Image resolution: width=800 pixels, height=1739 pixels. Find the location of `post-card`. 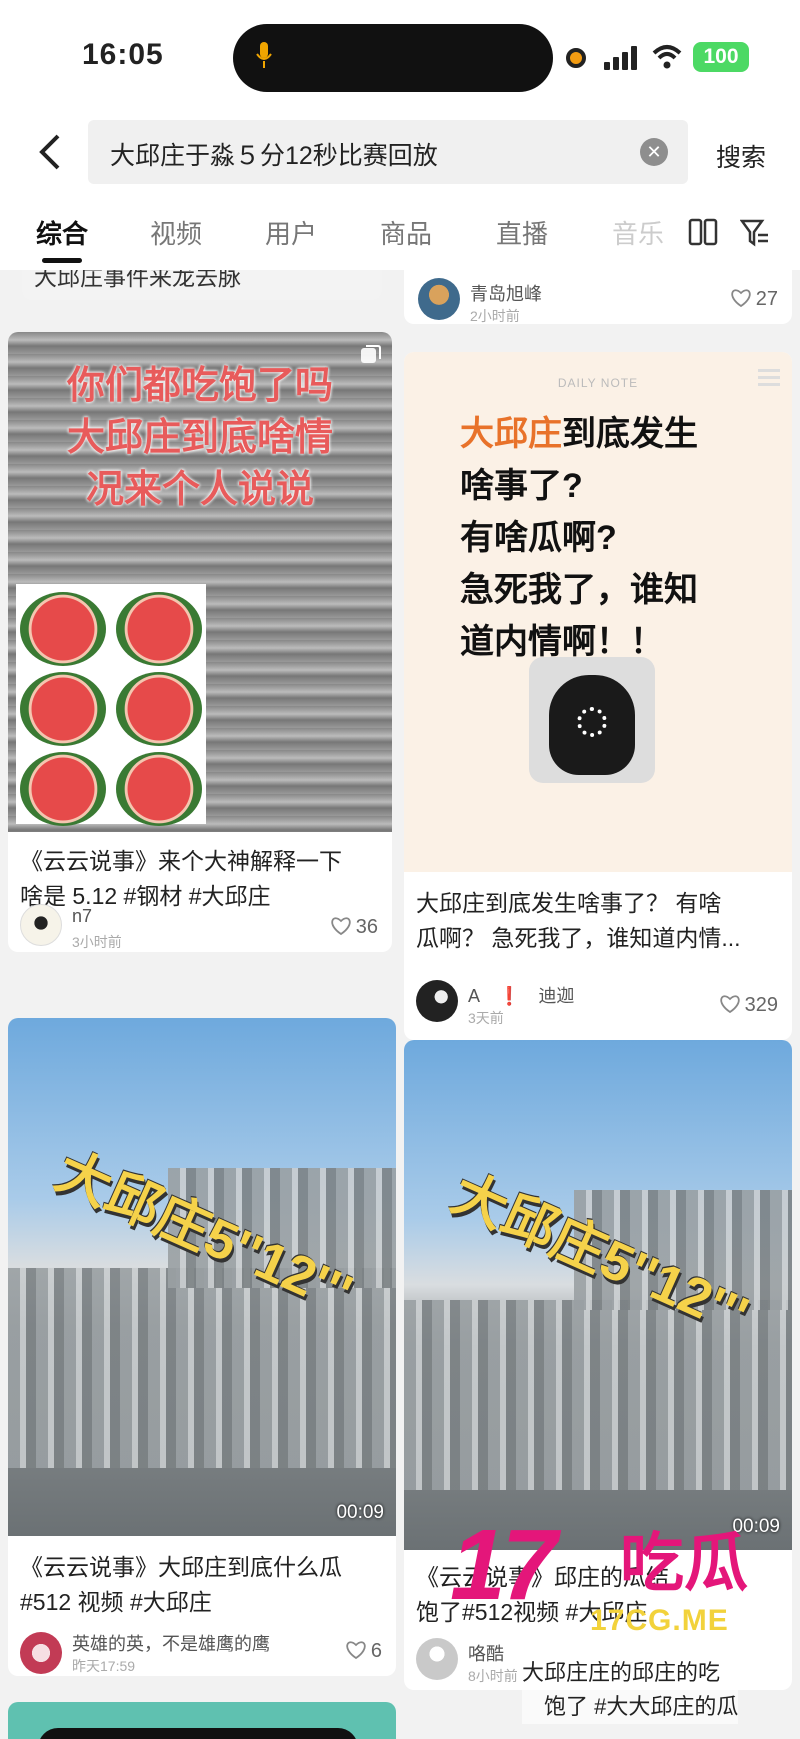

post-card is located at coordinates (202, 1720).